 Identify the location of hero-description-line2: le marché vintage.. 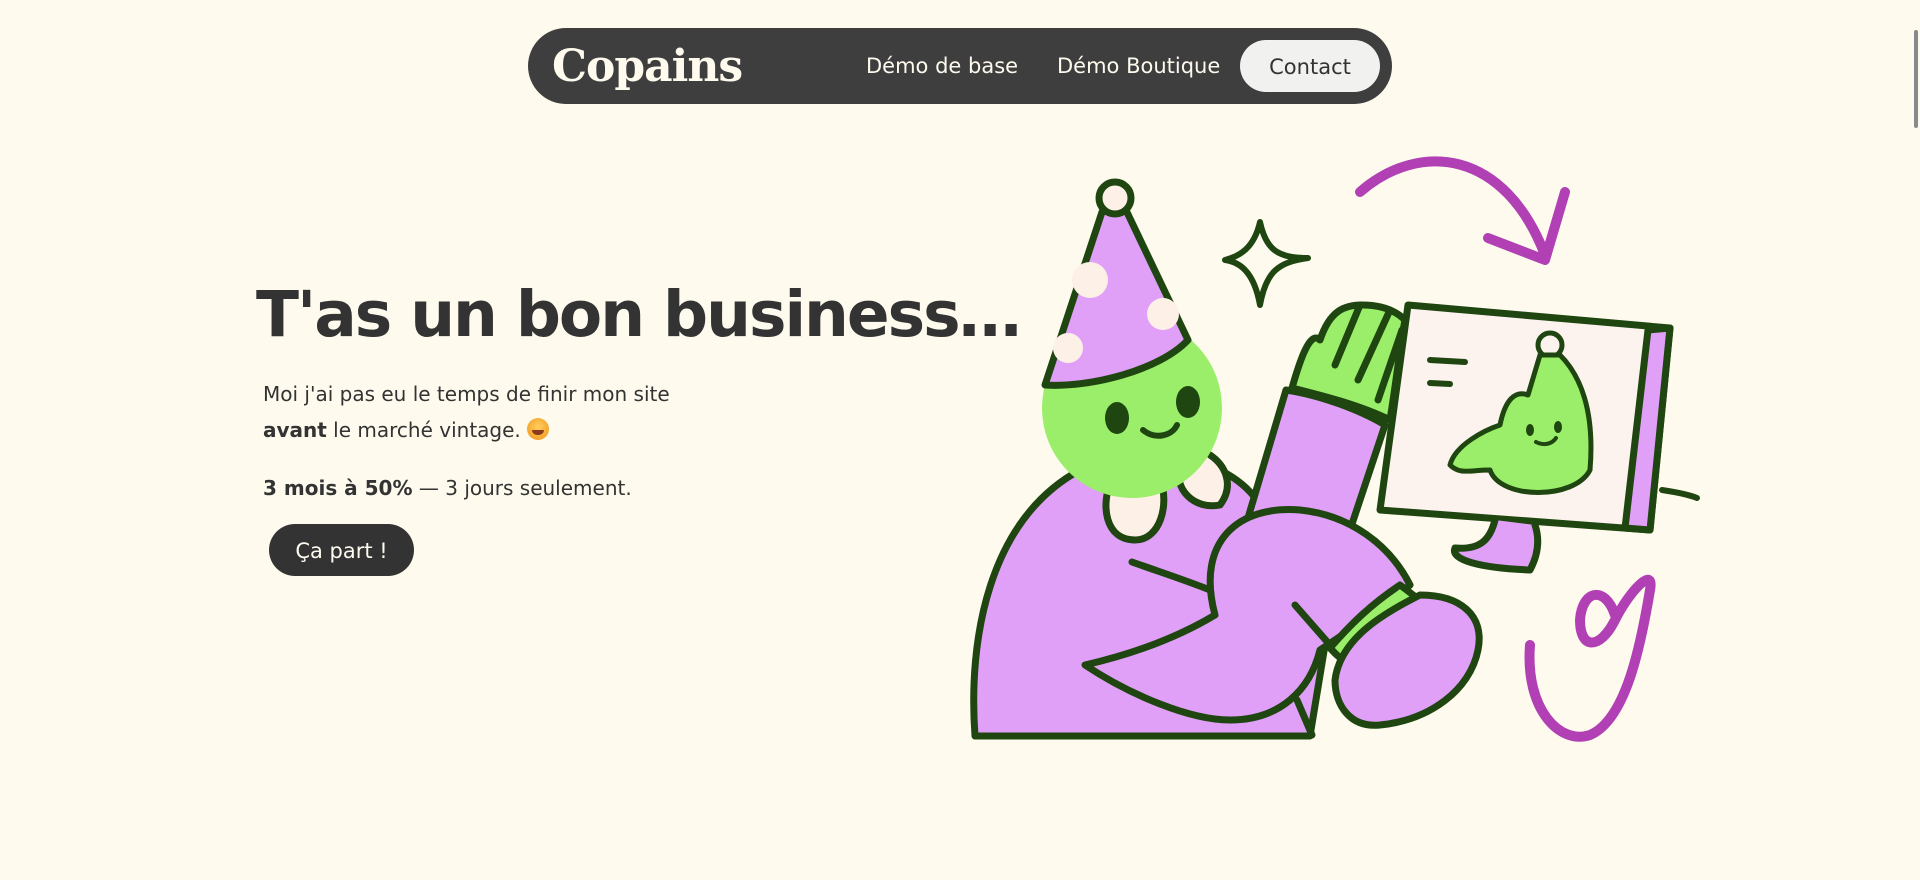
(423, 430).